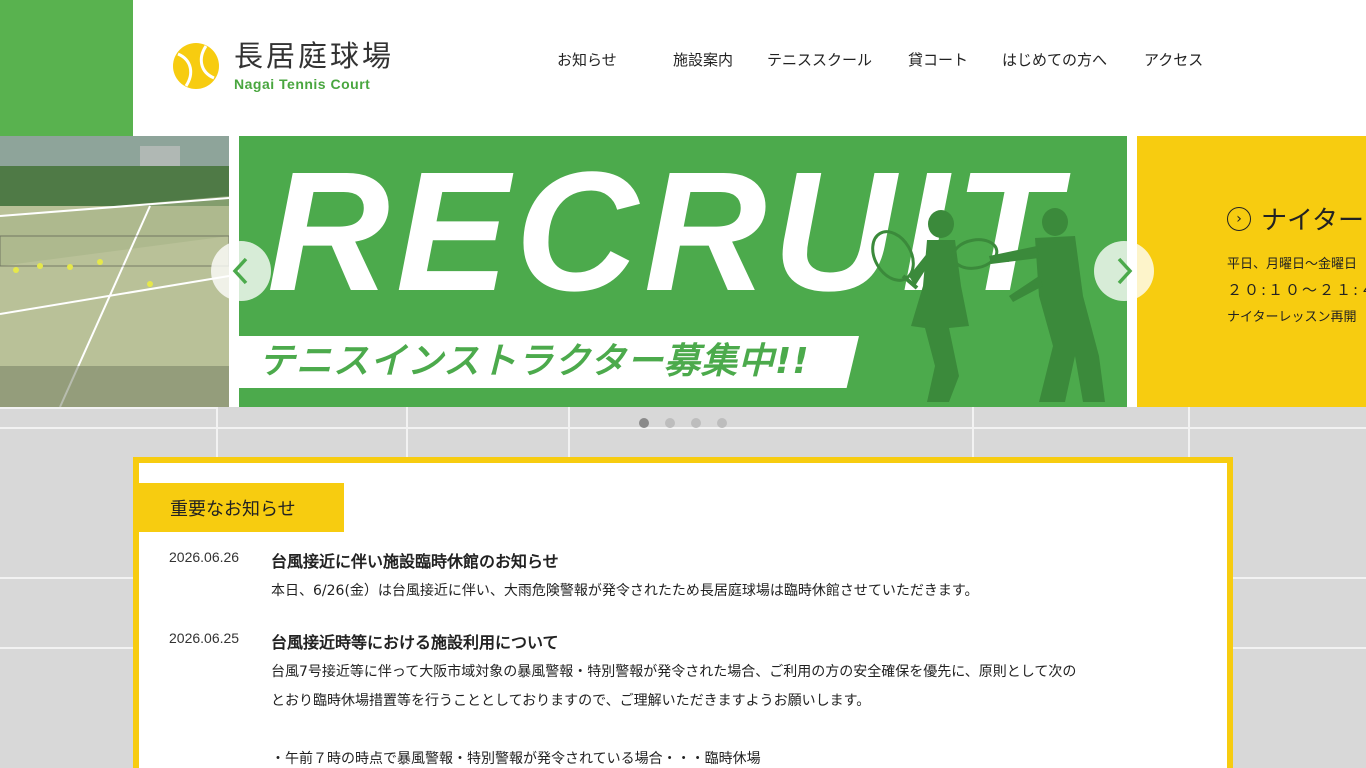 This screenshot has height=768, width=1366. I want to click on chevron-circle-icon: ›, so click(1239, 218).